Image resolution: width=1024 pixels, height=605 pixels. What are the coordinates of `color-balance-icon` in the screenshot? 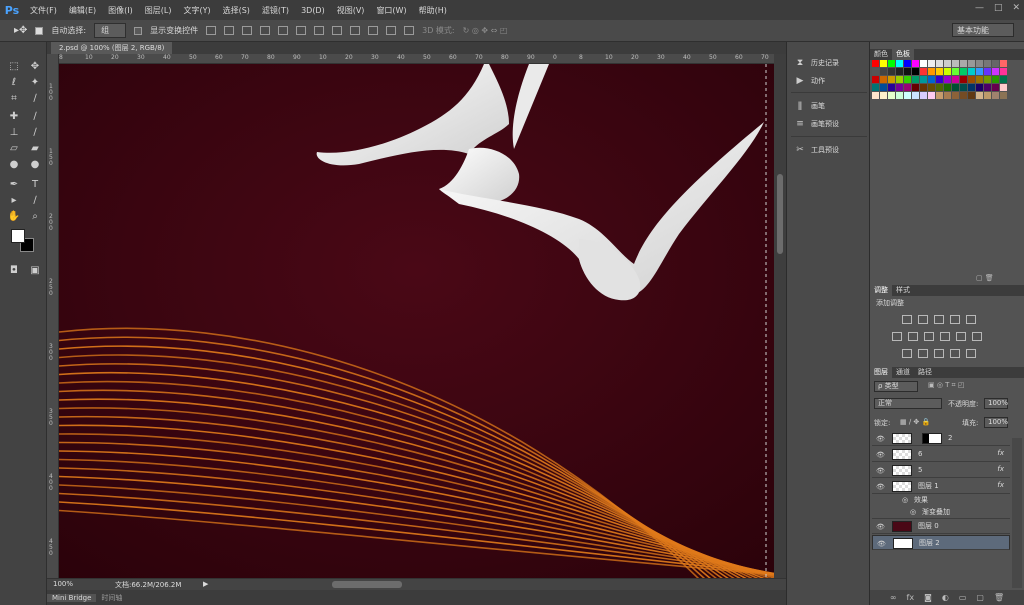 It's located at (913, 336).